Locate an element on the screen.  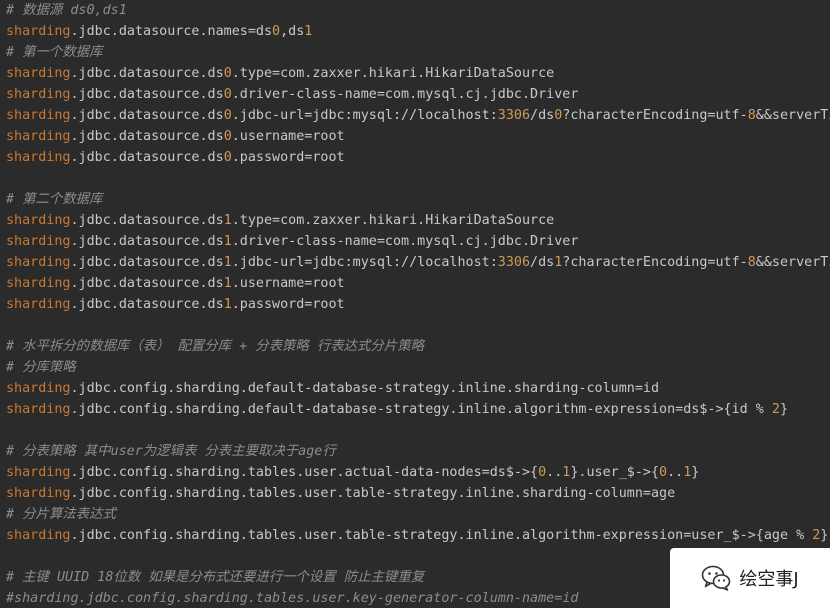
code-line: # 第一个数据库 is located at coordinates (418, 52).